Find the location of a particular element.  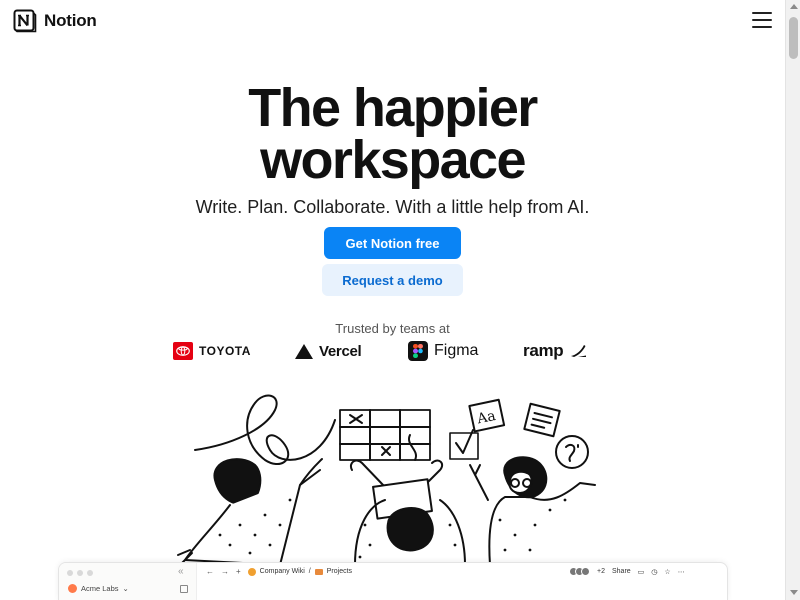

add-icon: + is located at coordinates (238, 571).